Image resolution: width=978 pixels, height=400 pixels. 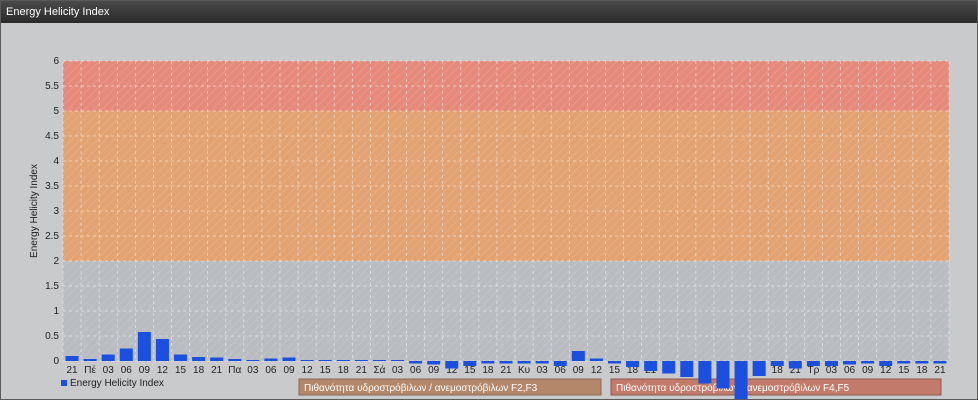 What do you see at coordinates (90, 370) in the screenshot?
I see `x-tick-label: Πέ` at bounding box center [90, 370].